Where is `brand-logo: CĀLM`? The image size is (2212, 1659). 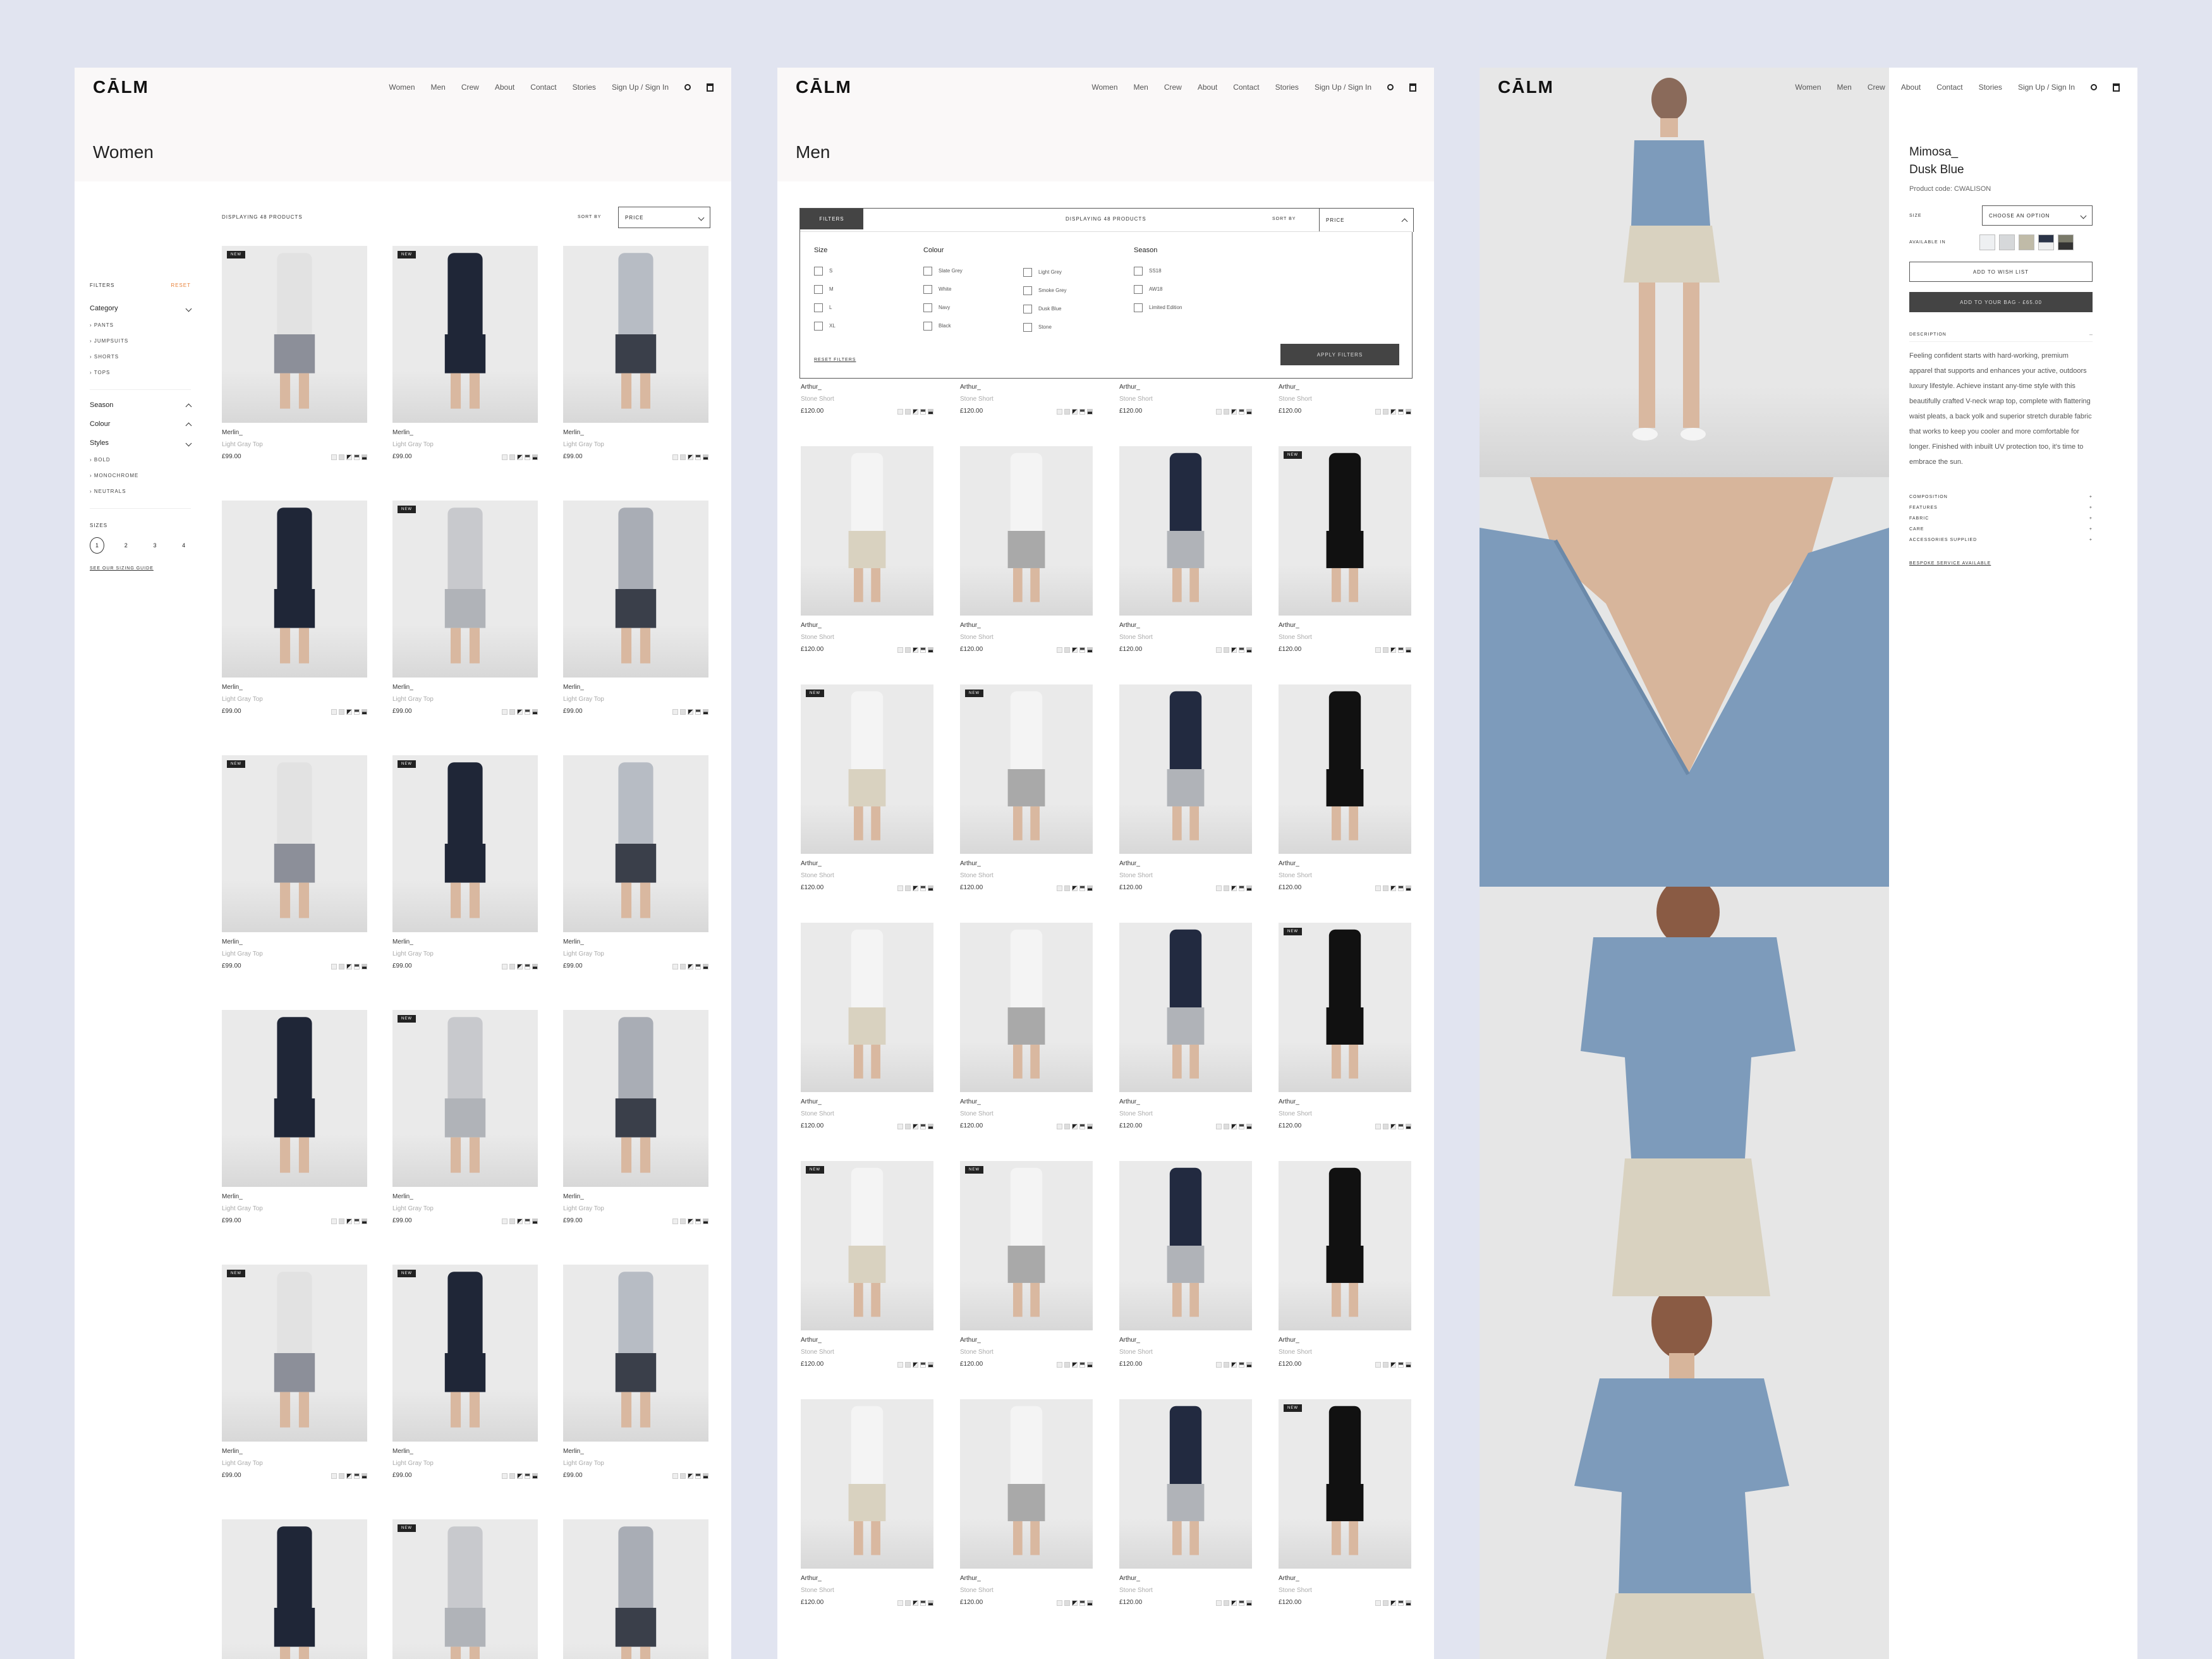
brand-logo: CĀLM is located at coordinates (121, 87).